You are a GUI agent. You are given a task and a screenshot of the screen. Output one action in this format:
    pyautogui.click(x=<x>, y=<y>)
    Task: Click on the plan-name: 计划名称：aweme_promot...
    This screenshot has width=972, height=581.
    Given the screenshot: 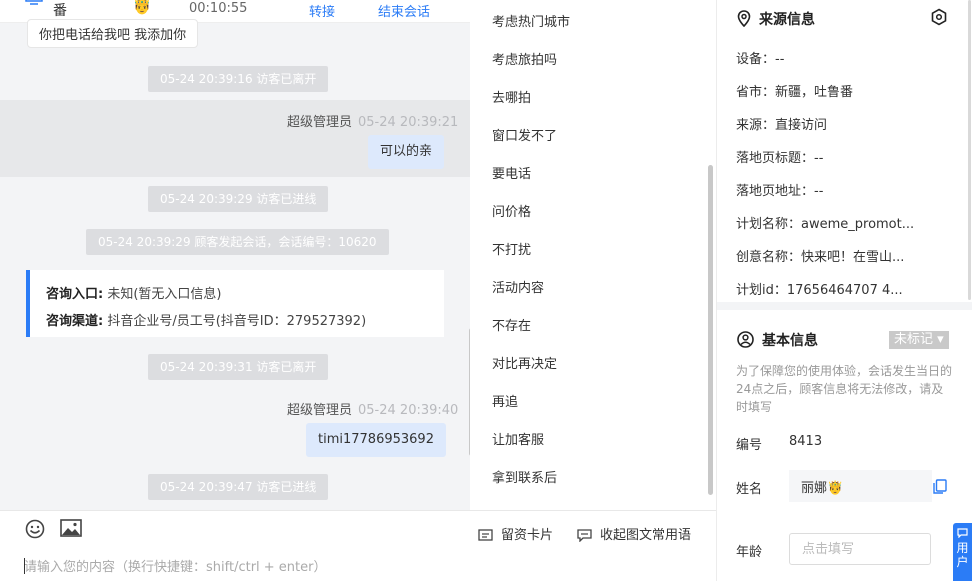 What is the action you would take?
    pyautogui.click(x=825, y=224)
    